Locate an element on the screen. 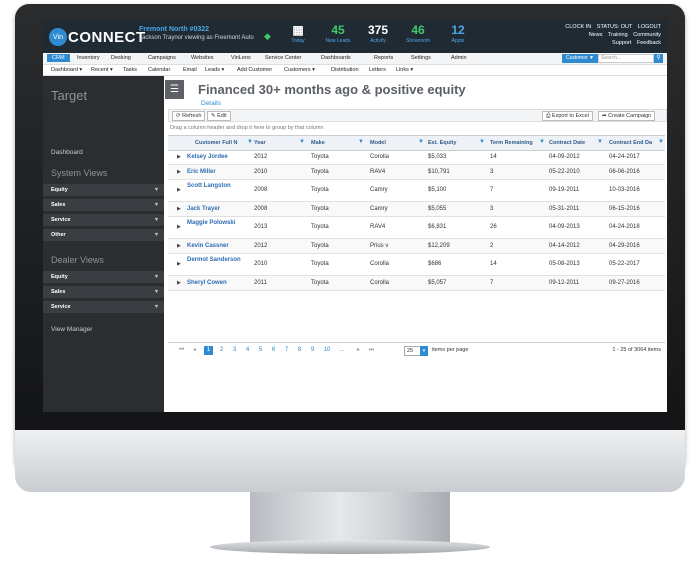 This screenshot has width=700, height=569. community-link: Community is located at coordinates (647, 35).